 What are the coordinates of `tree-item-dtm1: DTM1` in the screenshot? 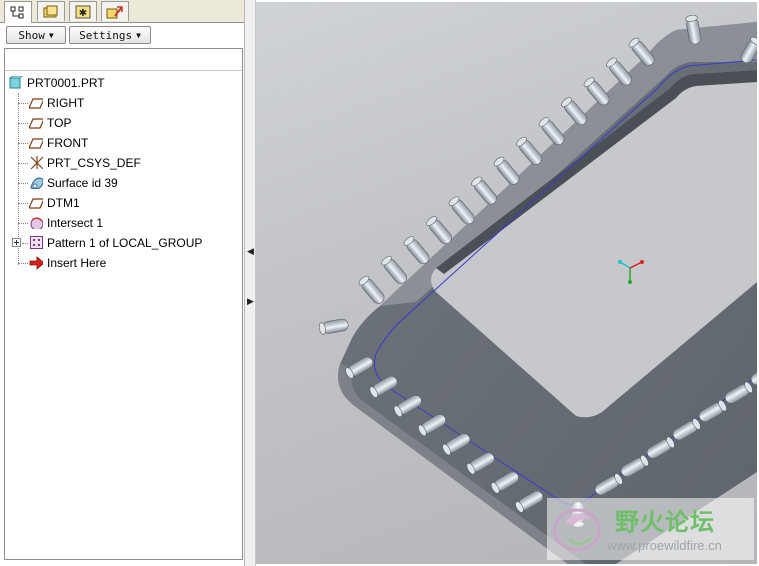 It's located at (123, 203).